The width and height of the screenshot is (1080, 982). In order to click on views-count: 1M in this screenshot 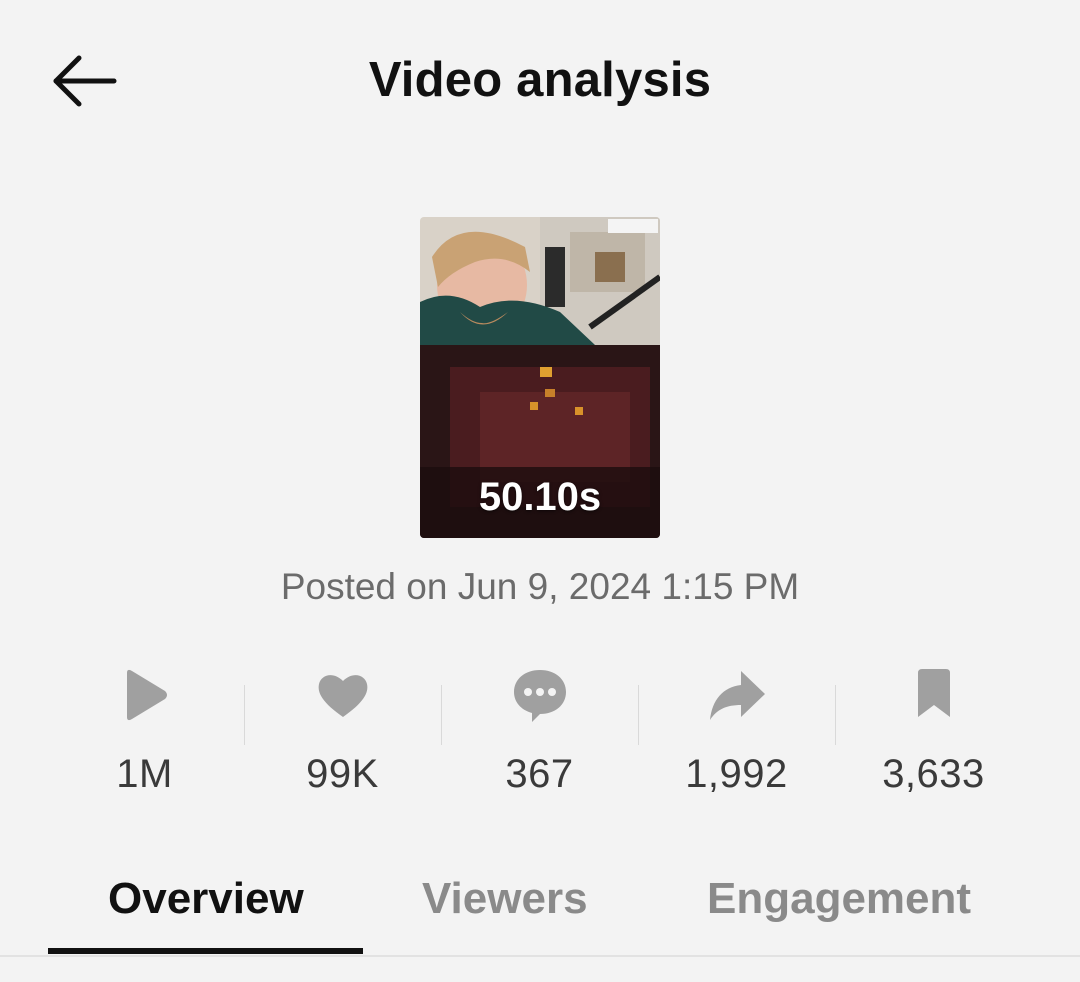, I will do `click(144, 774)`.